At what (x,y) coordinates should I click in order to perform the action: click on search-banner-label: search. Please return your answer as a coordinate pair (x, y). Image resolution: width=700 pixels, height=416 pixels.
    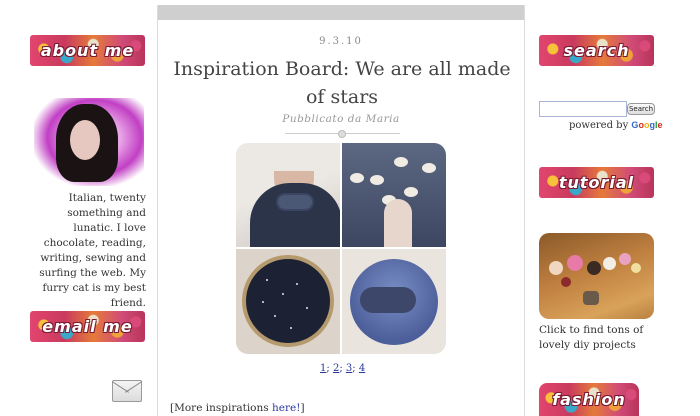
    Looking at the image, I should click on (596, 50).